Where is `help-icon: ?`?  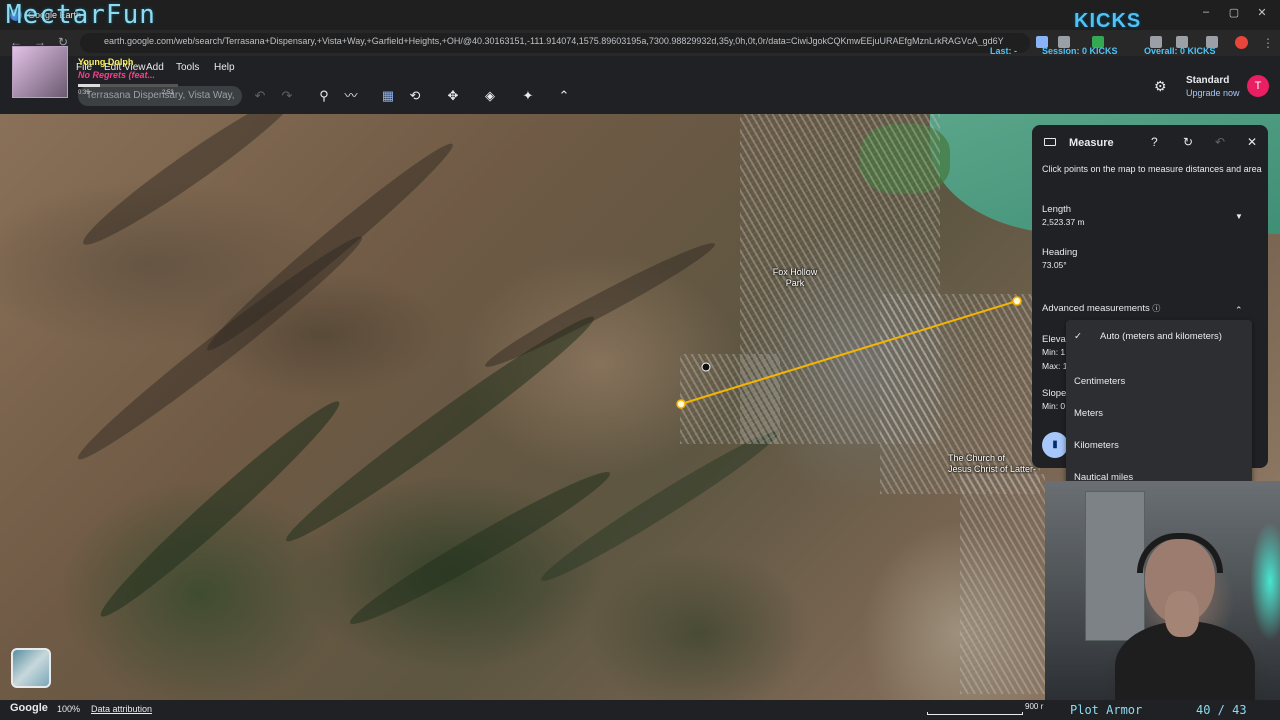 help-icon: ? is located at coordinates (1154, 142).